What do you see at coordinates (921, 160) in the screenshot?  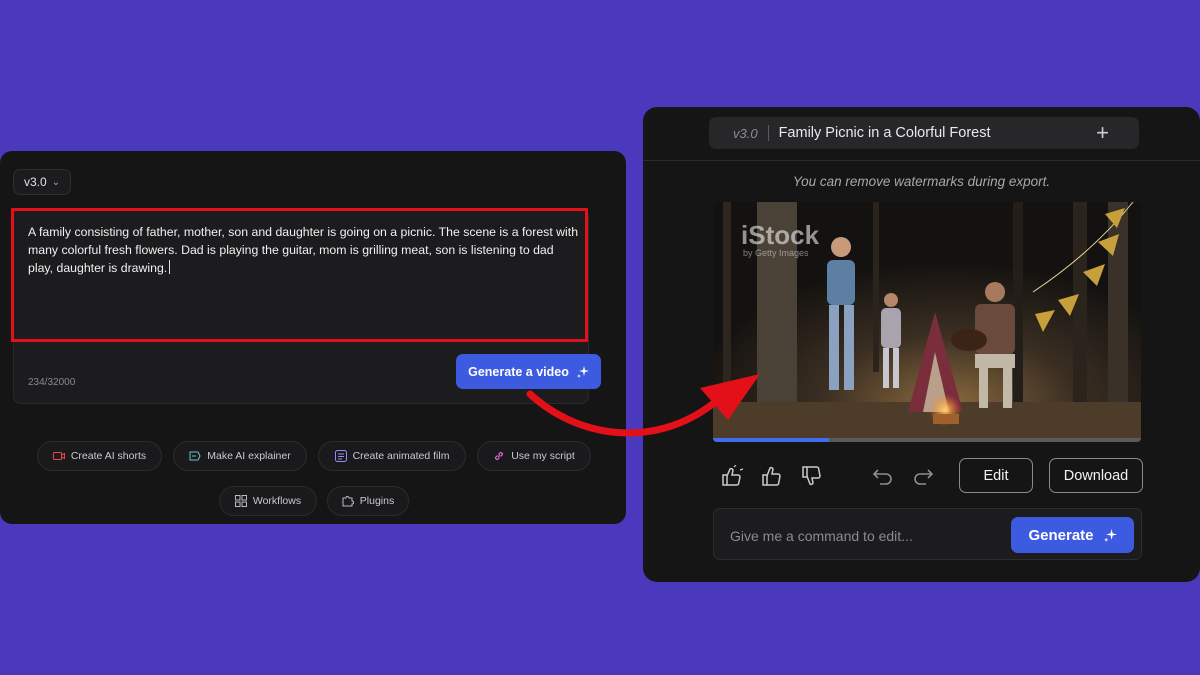 I see `header-divider` at bounding box center [921, 160].